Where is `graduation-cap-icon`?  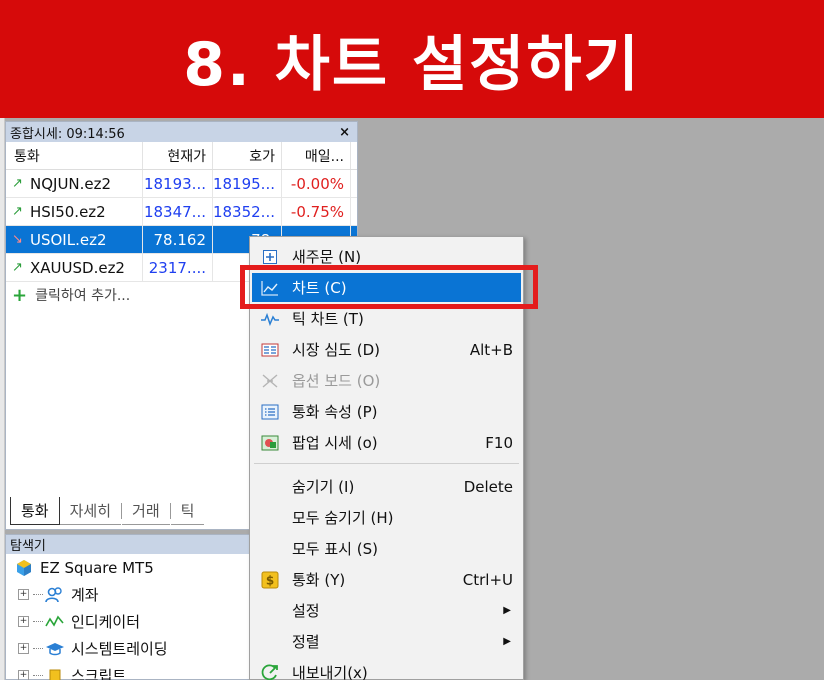 graduation-cap-icon is located at coordinates (55, 649).